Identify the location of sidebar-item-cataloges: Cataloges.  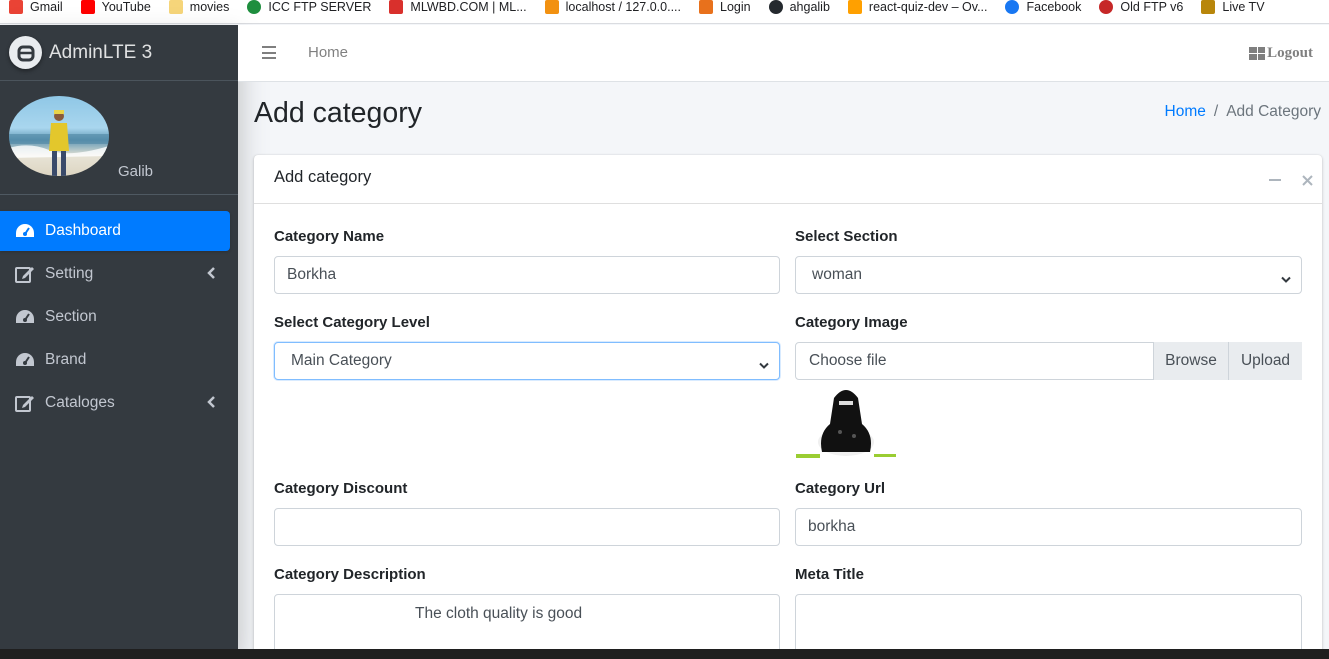
(115, 403).